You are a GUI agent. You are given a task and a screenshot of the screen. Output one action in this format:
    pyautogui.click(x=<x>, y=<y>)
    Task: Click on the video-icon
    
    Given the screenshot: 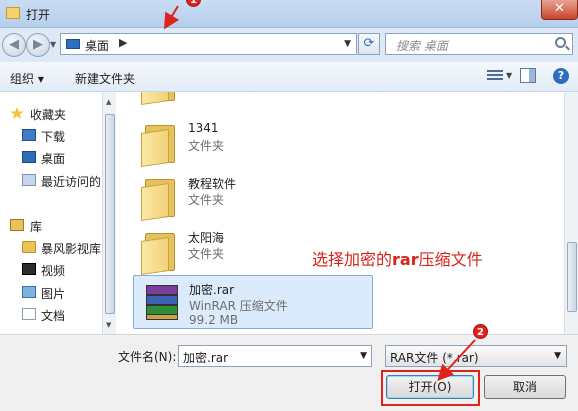 What is the action you would take?
    pyautogui.click(x=29, y=269)
    